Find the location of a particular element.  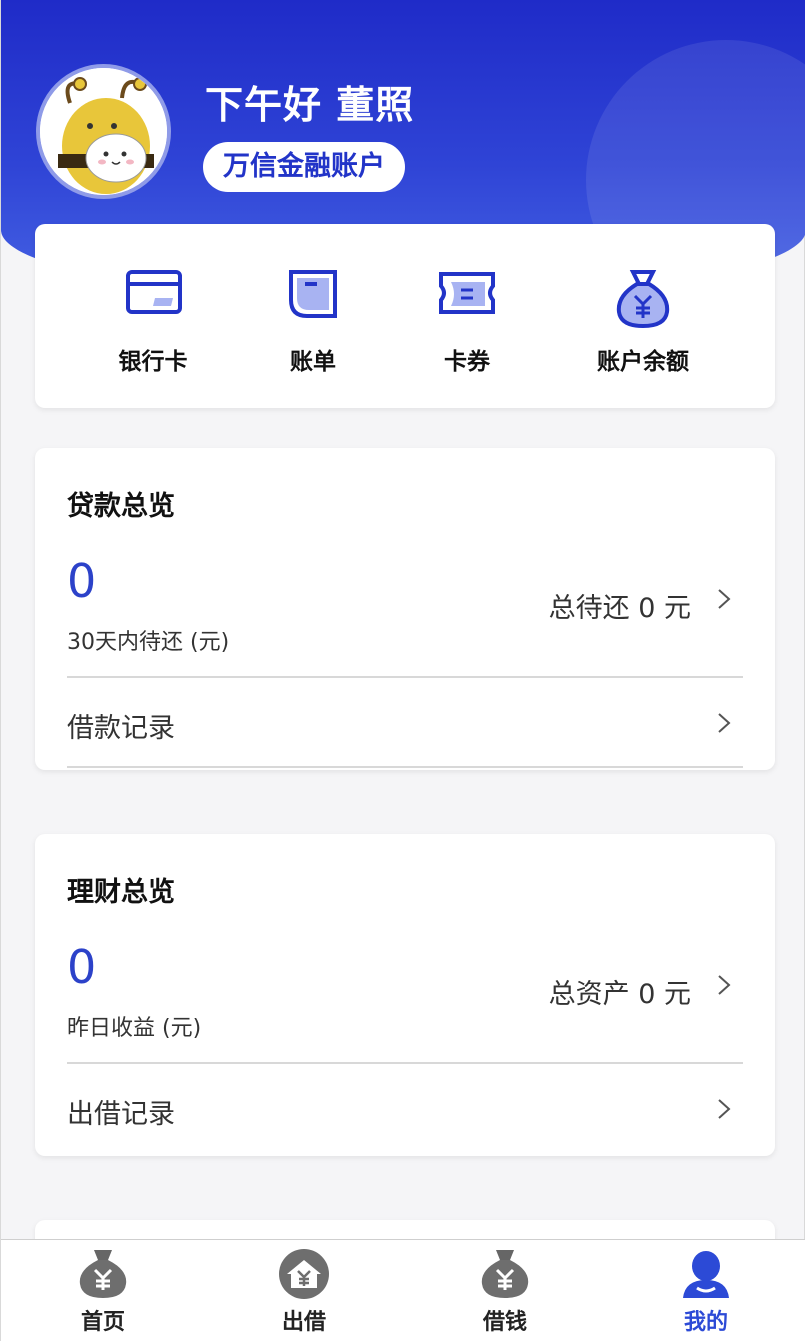

lending-record-link: 出借记录 is located at coordinates (121, 1111).